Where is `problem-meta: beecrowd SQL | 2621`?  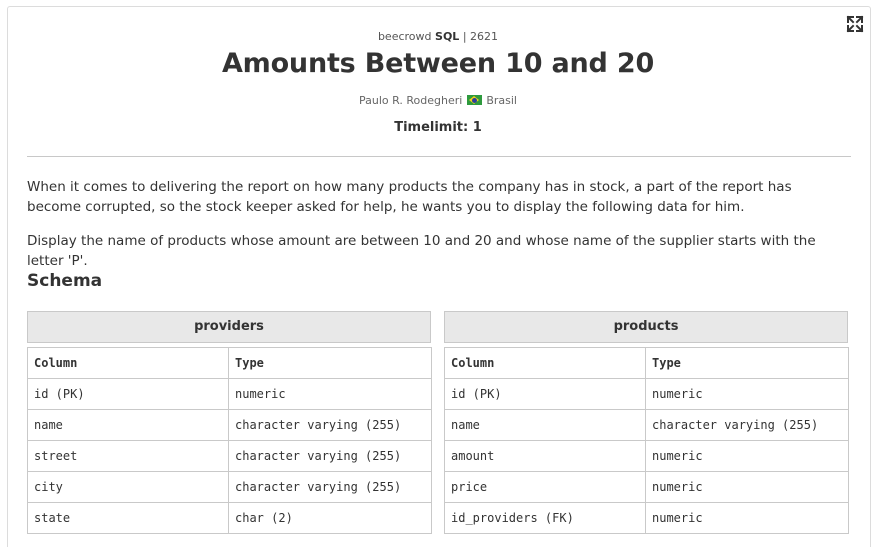
problem-meta: beecrowd SQL | 2621 is located at coordinates (438, 36).